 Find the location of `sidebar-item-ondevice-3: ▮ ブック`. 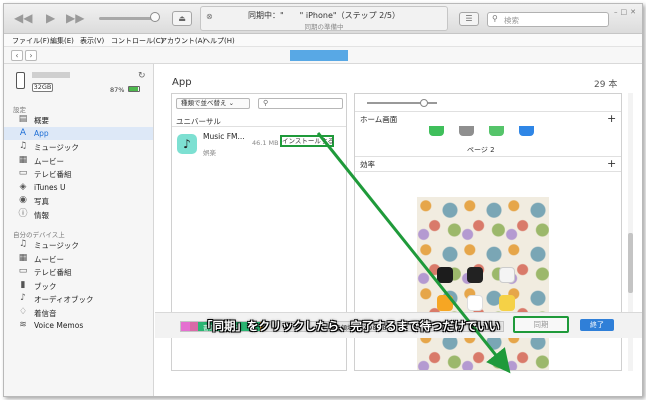

sidebar-item-ondevice-3: ▮ ブック is located at coordinates (78, 285).